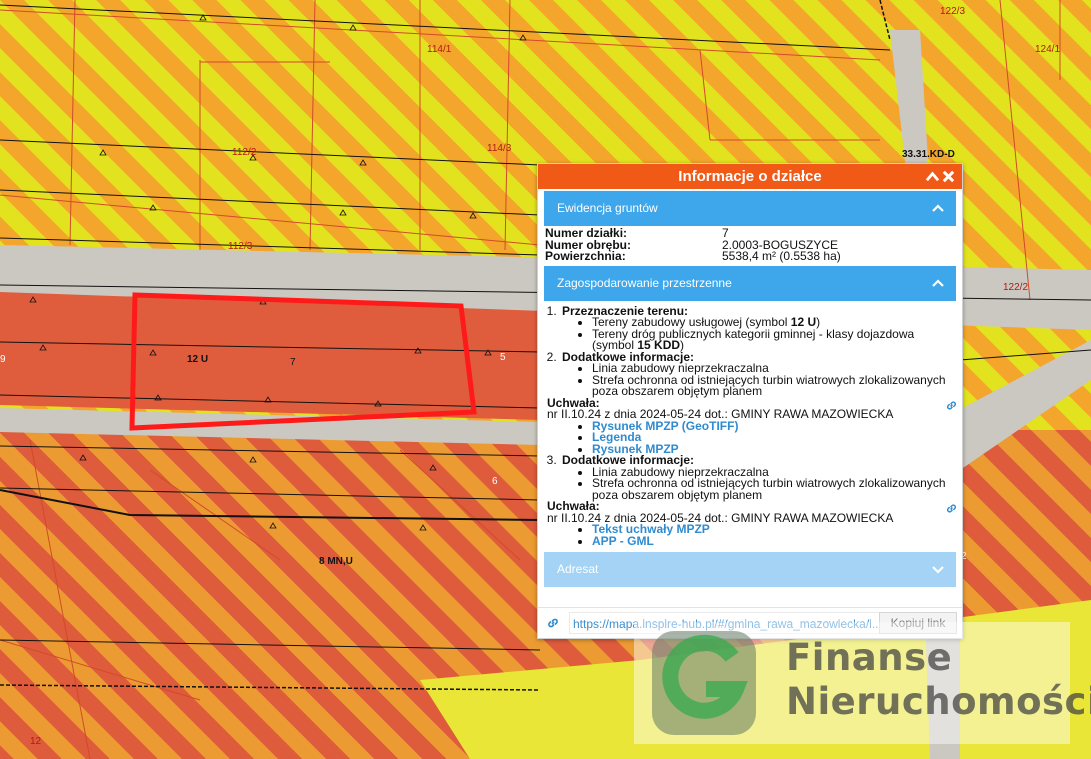  I want to click on section-label: Adresat, so click(578, 569).